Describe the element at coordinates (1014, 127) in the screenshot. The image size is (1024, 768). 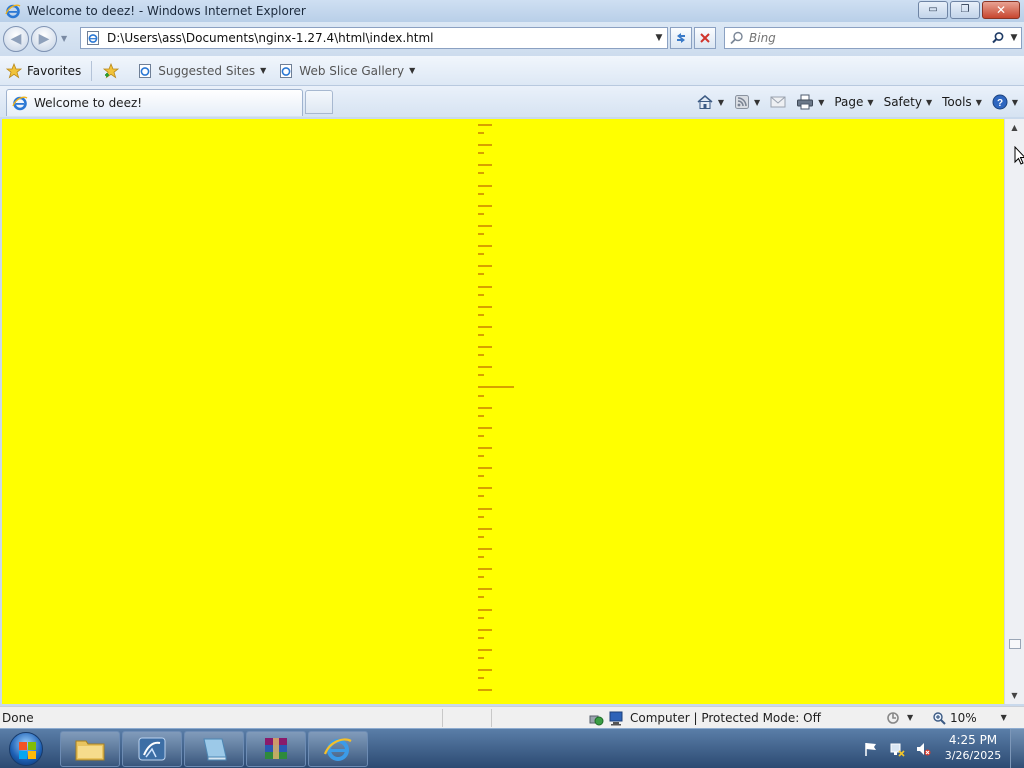
I see `scroll-up-arrow-icon: ▲` at that location.